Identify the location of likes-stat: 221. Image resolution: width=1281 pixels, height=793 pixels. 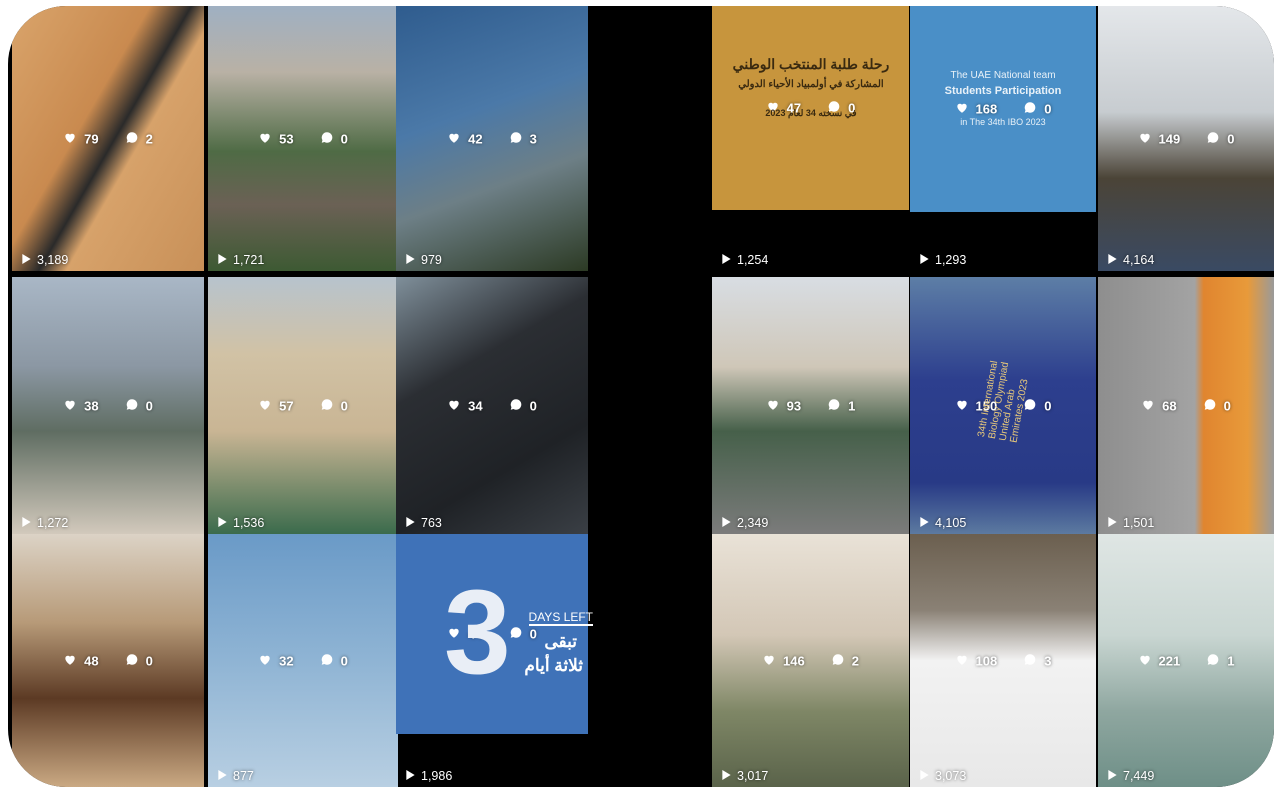
(1159, 660).